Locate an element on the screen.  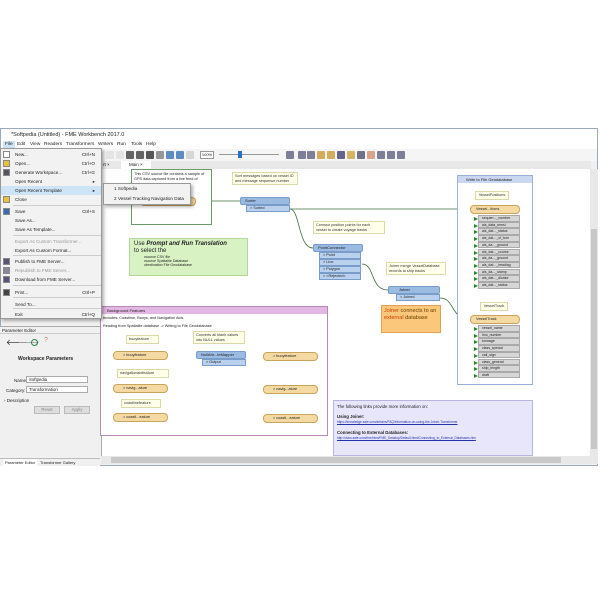
joiner-joined-port: > Joined is located at coordinates (418, 297).